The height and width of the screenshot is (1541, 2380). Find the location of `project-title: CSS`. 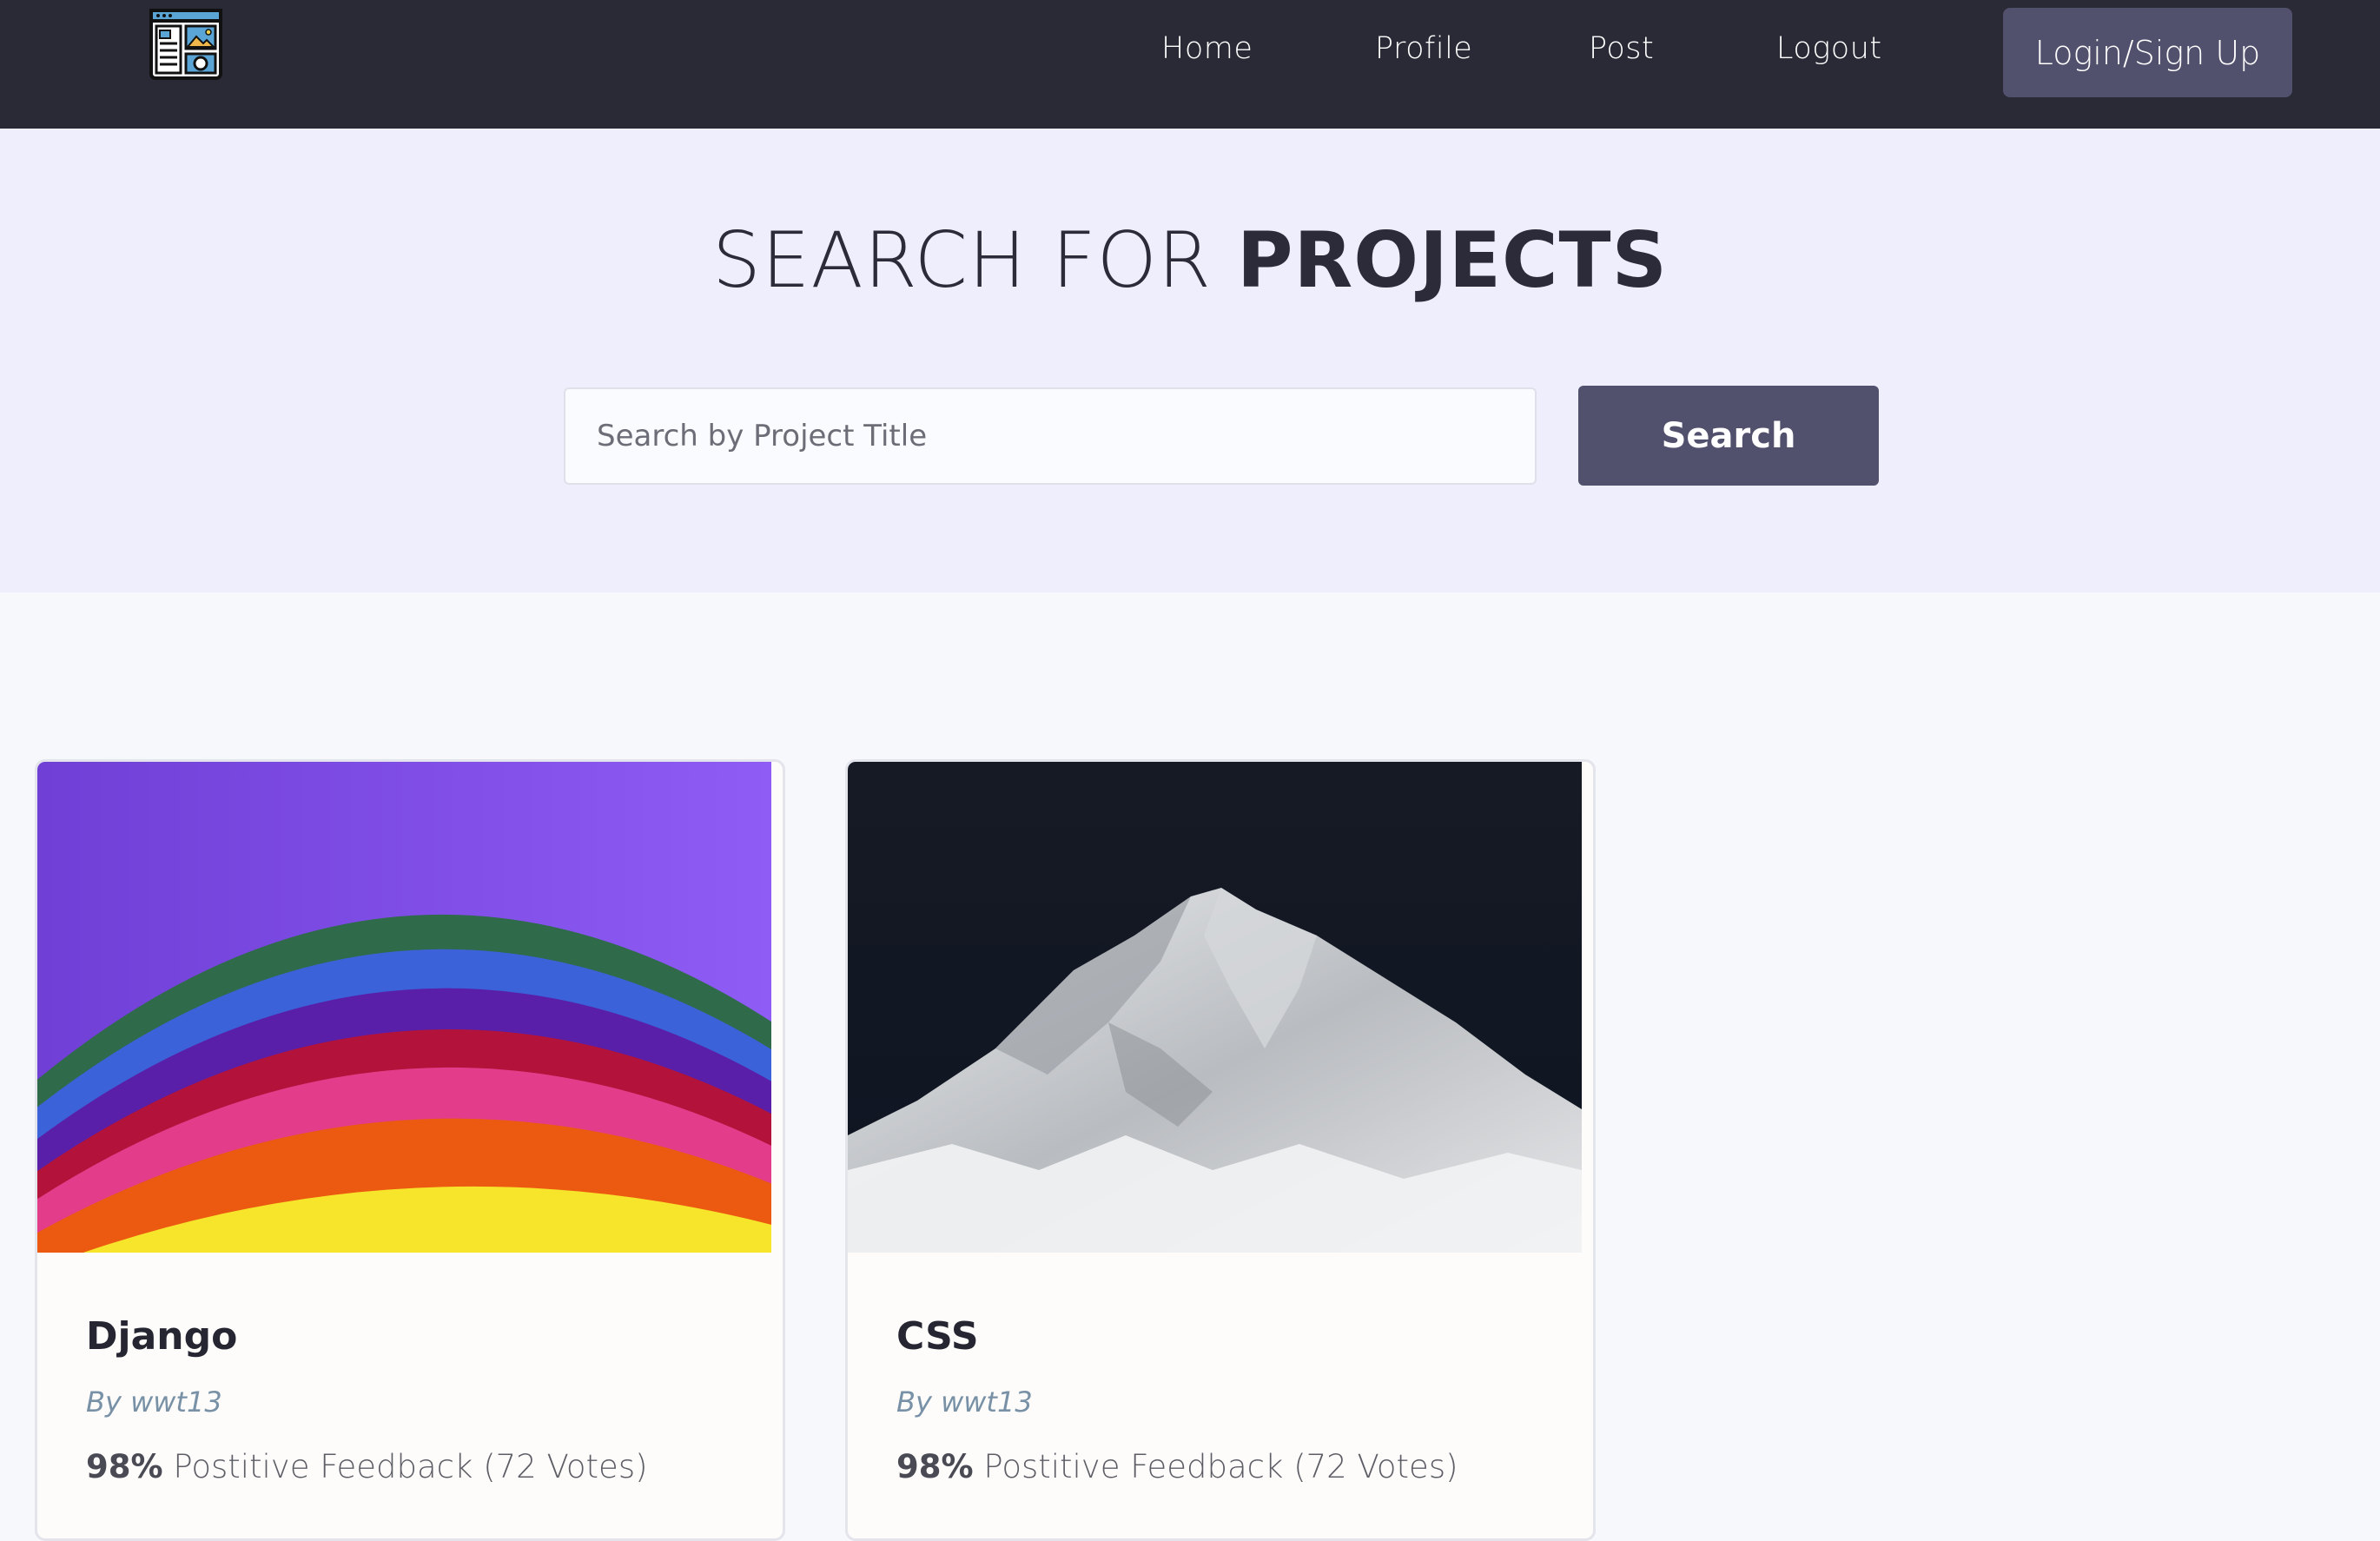

project-title: CSS is located at coordinates (937, 1336).